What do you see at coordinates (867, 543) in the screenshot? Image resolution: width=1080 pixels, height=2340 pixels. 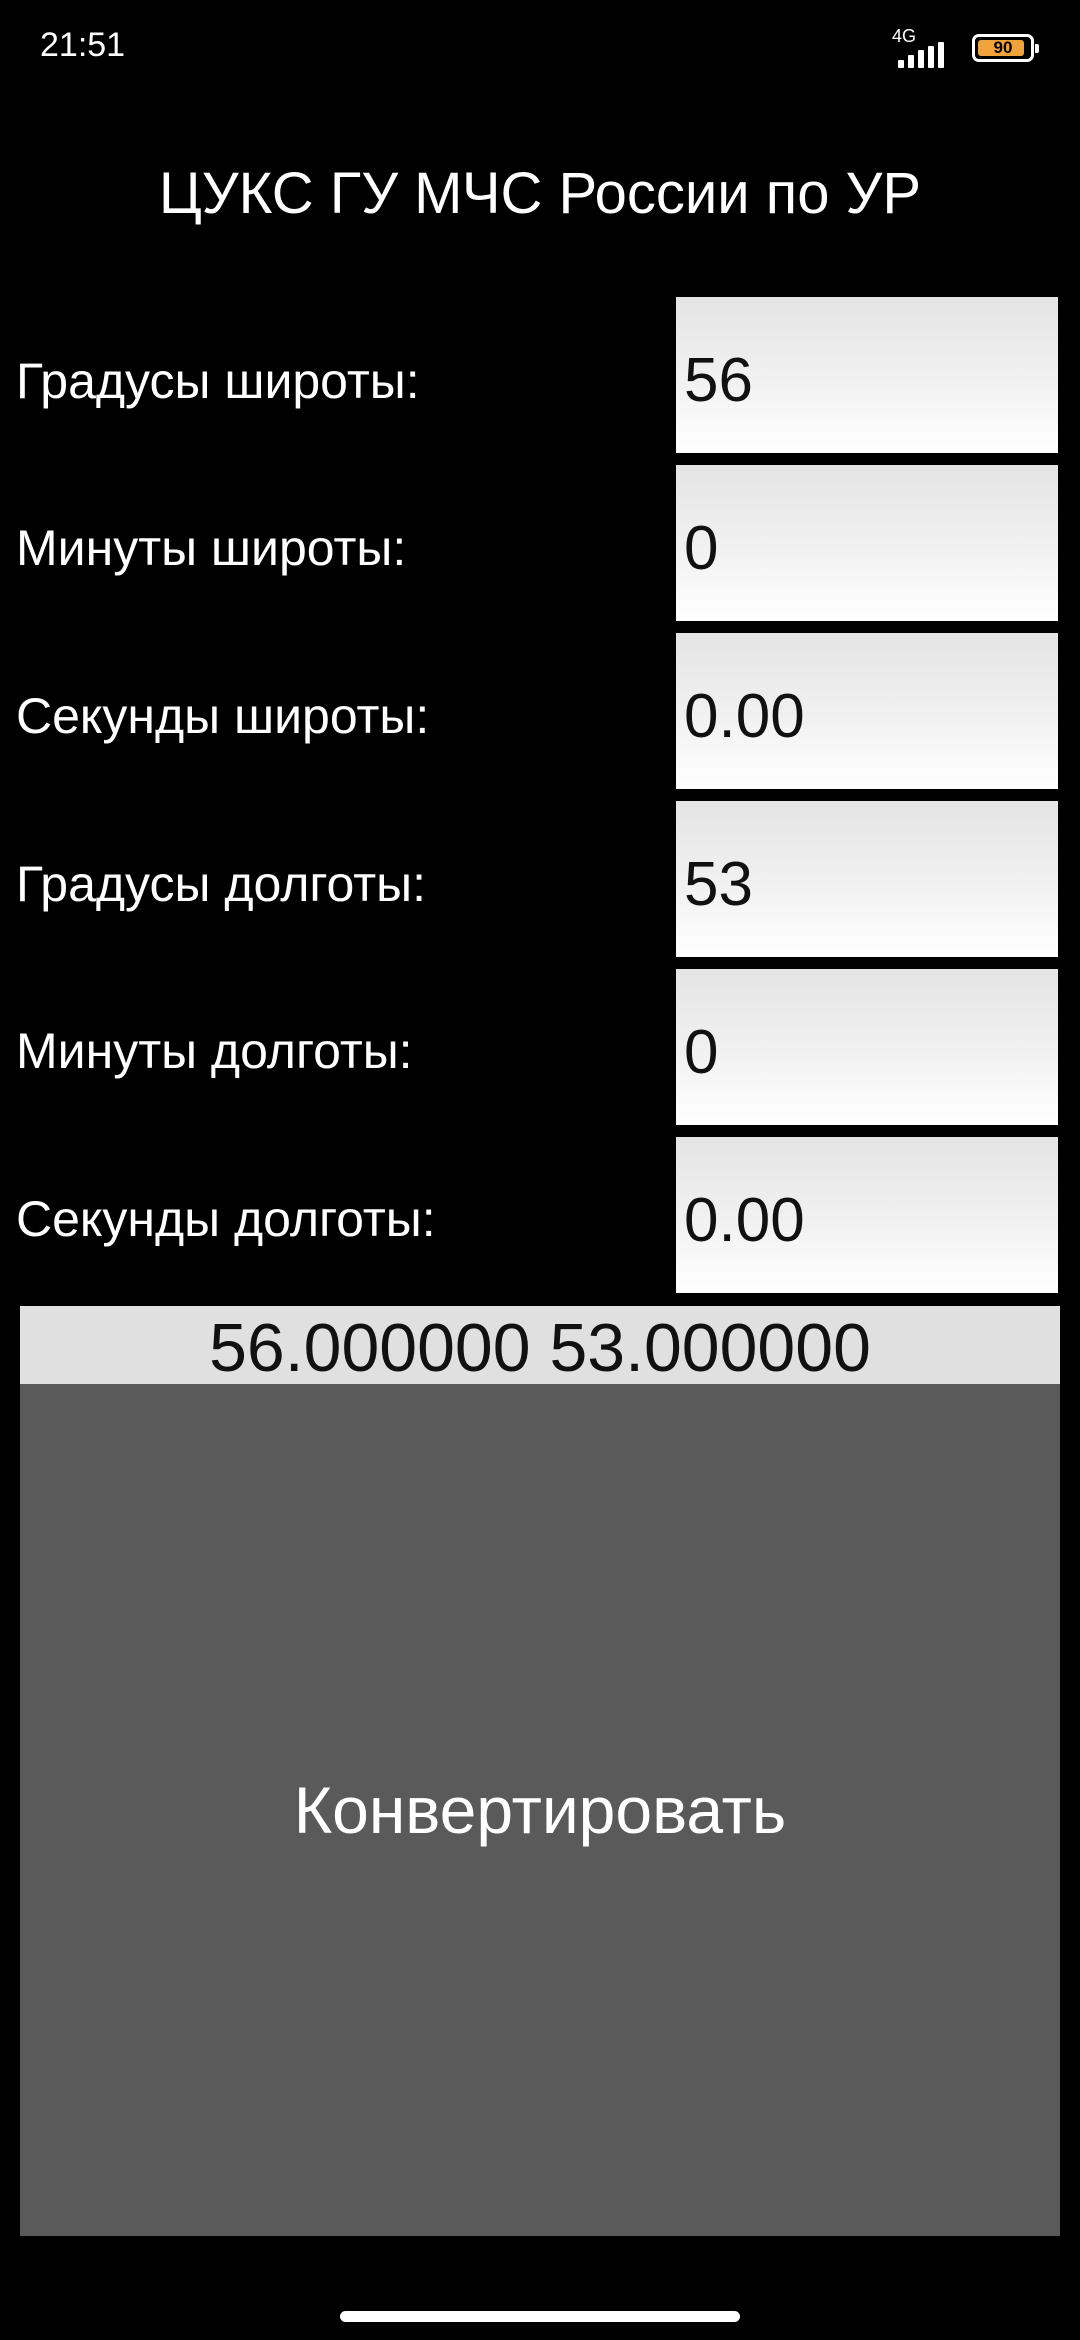 I see `lat-minutes-input` at bounding box center [867, 543].